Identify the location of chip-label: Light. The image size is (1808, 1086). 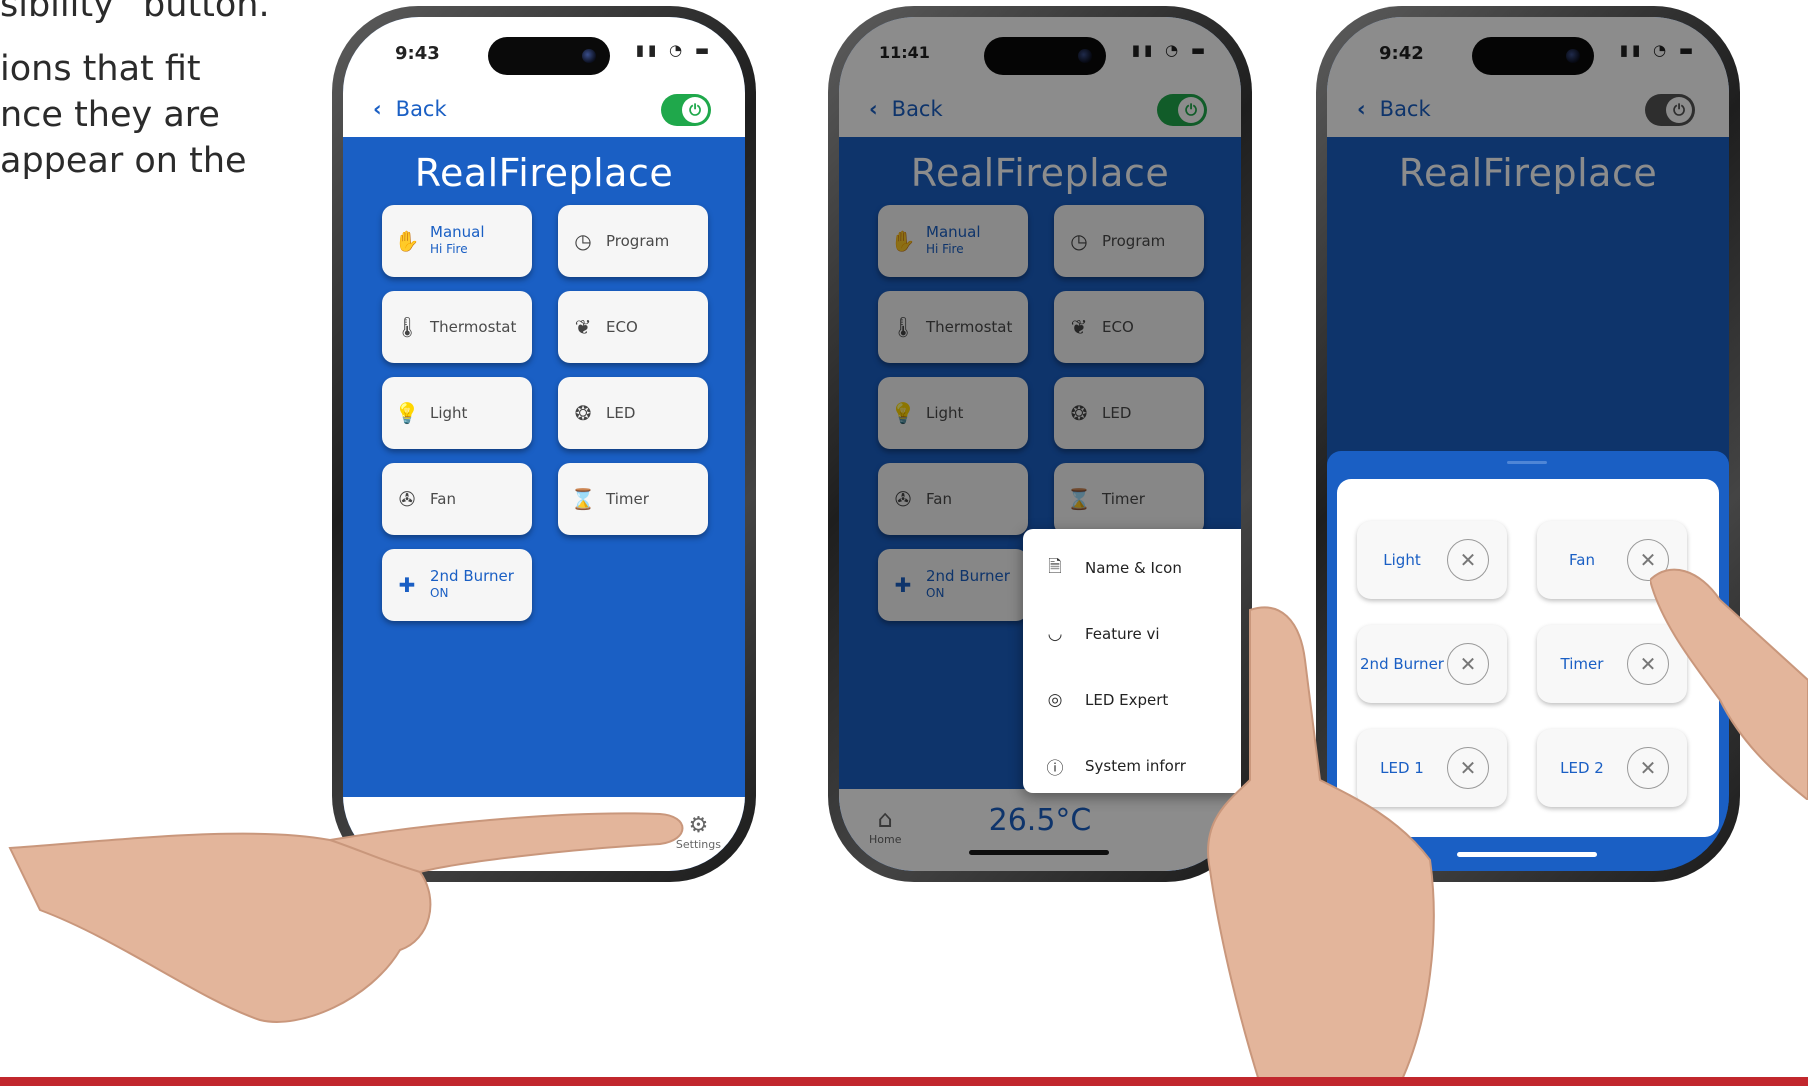
(1402, 560).